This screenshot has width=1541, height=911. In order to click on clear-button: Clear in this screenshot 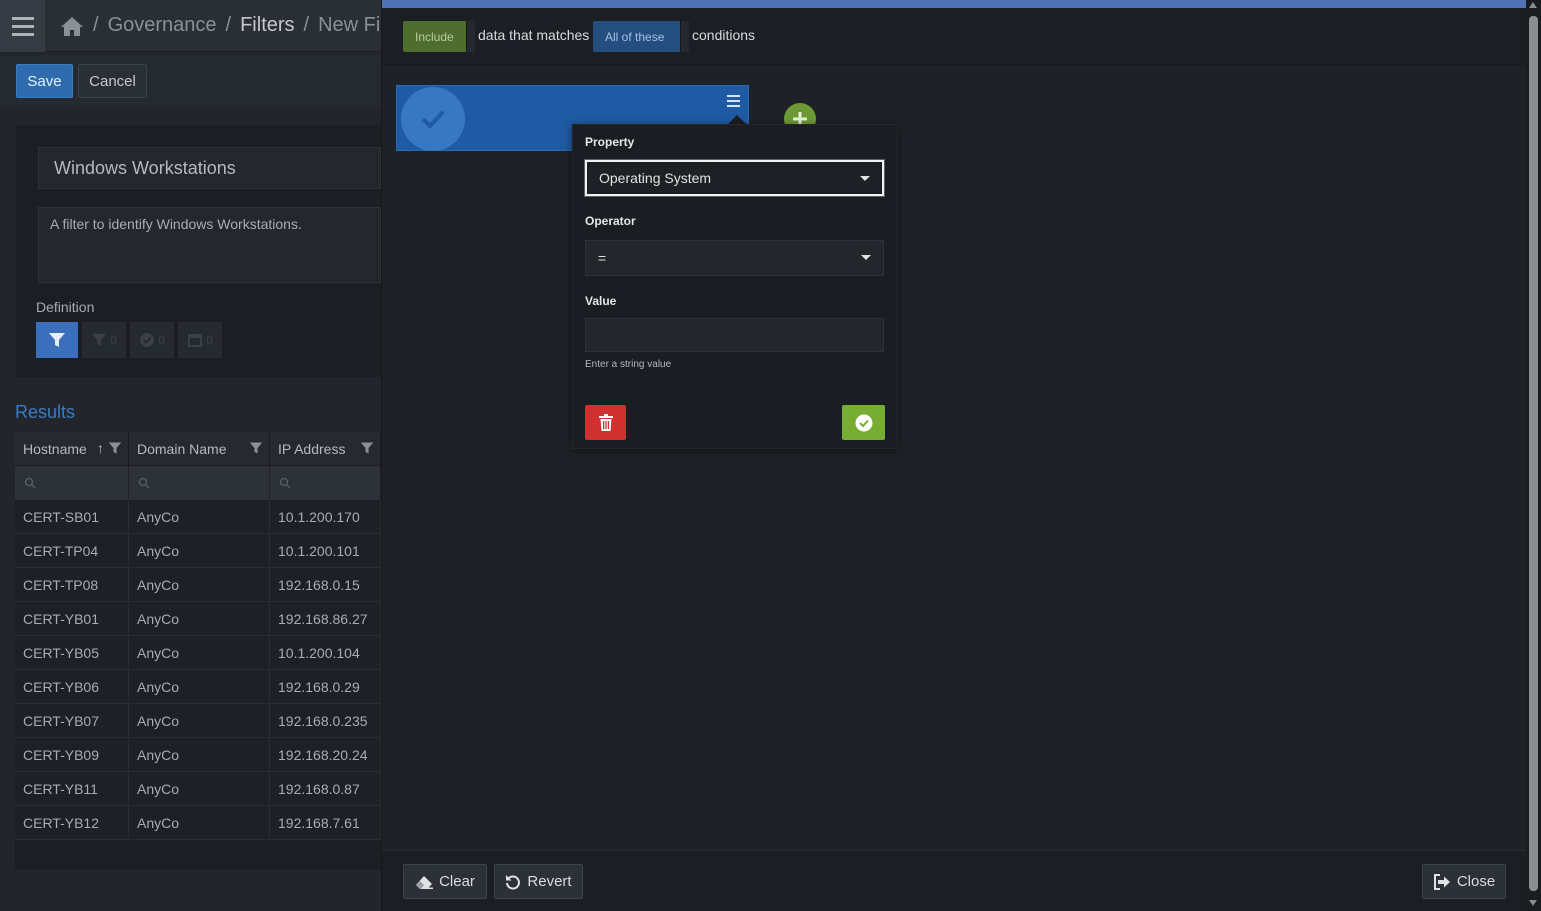, I will do `click(445, 881)`.